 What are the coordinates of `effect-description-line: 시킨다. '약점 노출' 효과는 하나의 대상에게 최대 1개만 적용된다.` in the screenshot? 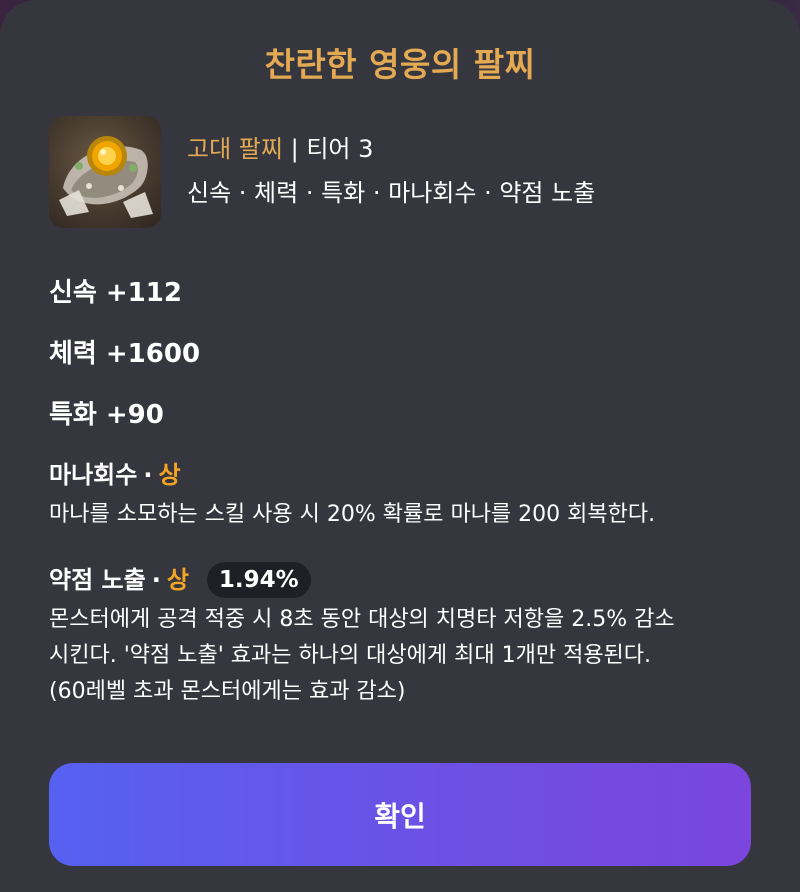 It's located at (350, 655).